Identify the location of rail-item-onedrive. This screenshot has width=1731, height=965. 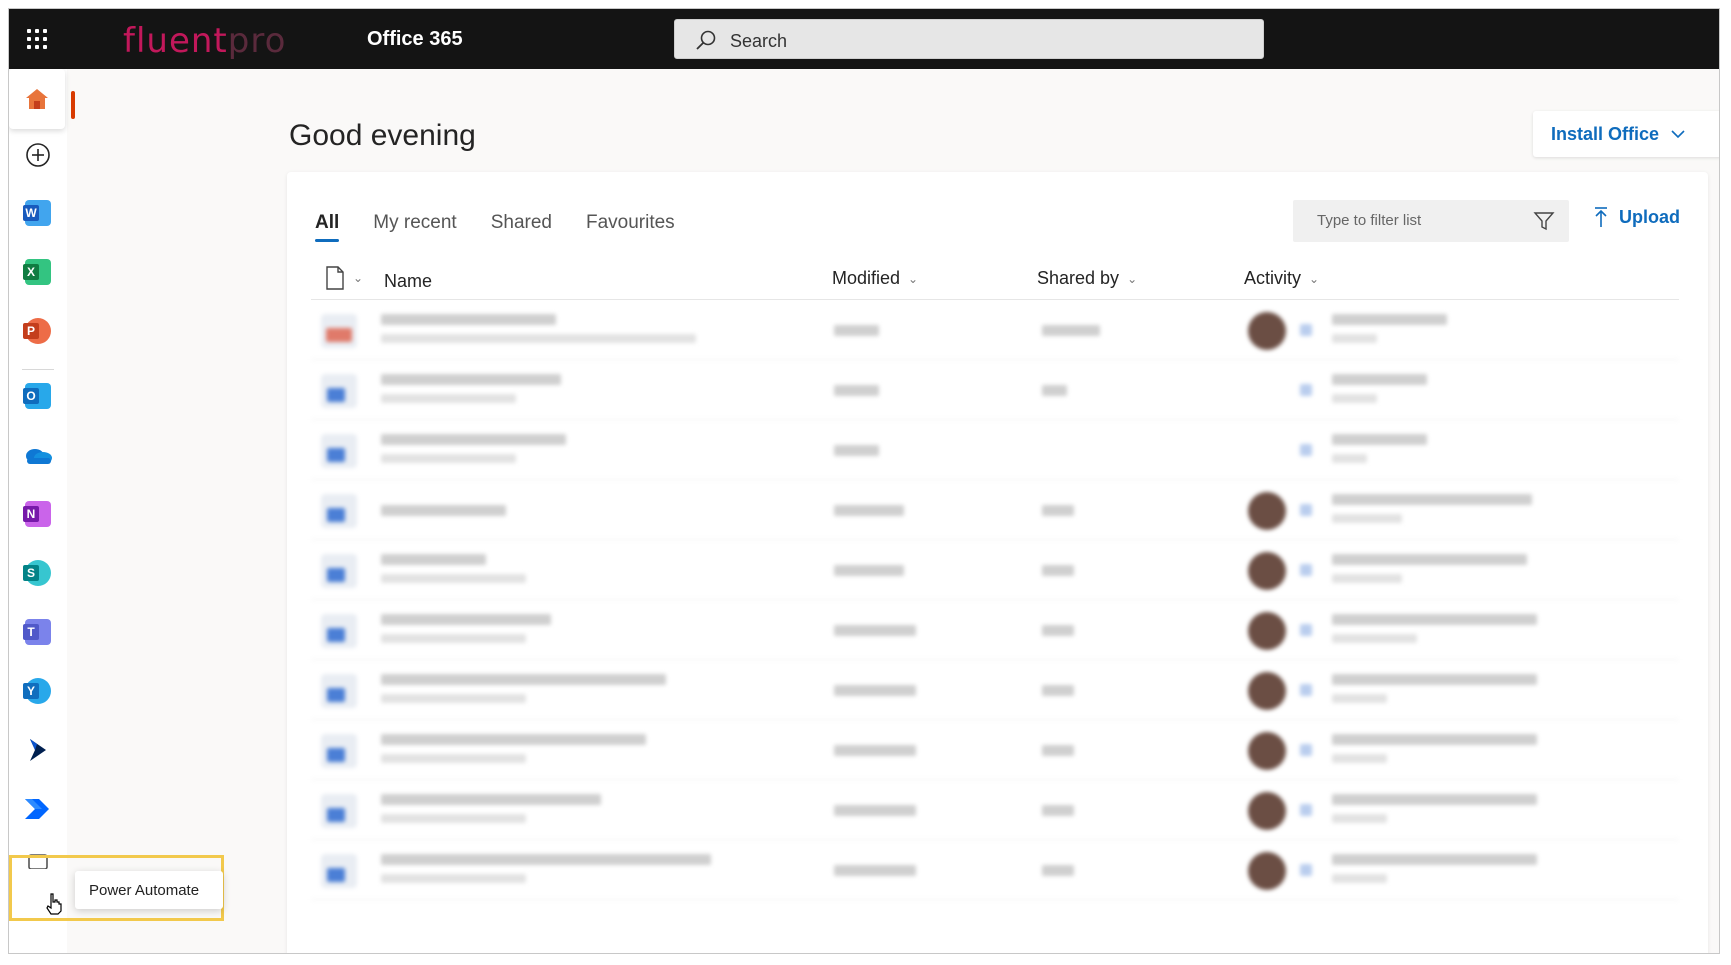
(38, 455).